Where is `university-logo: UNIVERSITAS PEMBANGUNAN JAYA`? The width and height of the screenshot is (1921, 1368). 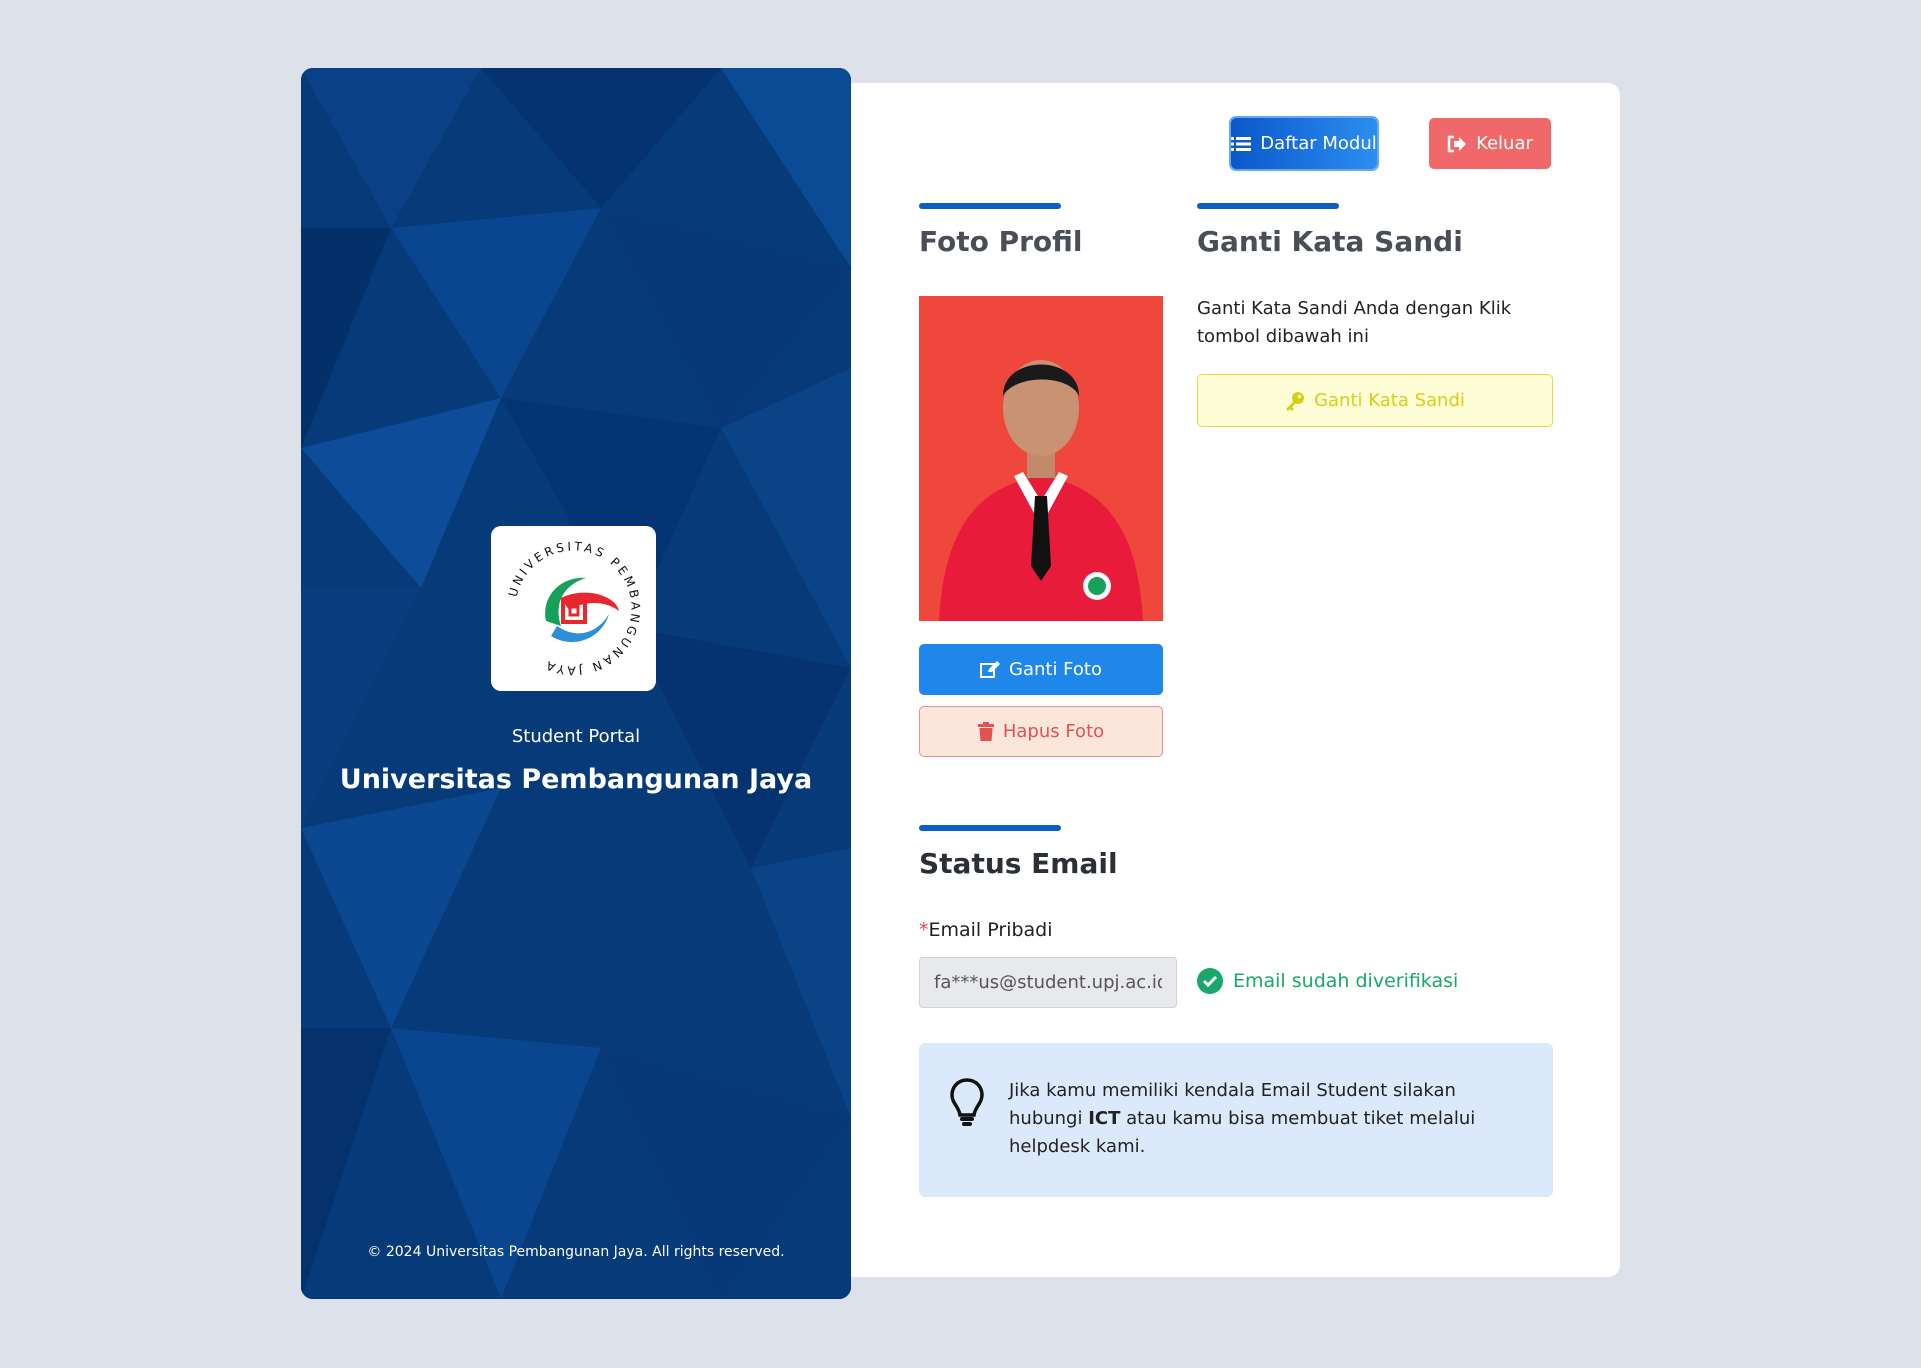
university-logo: UNIVERSITAS PEMBANGUNAN JAYA is located at coordinates (573, 608).